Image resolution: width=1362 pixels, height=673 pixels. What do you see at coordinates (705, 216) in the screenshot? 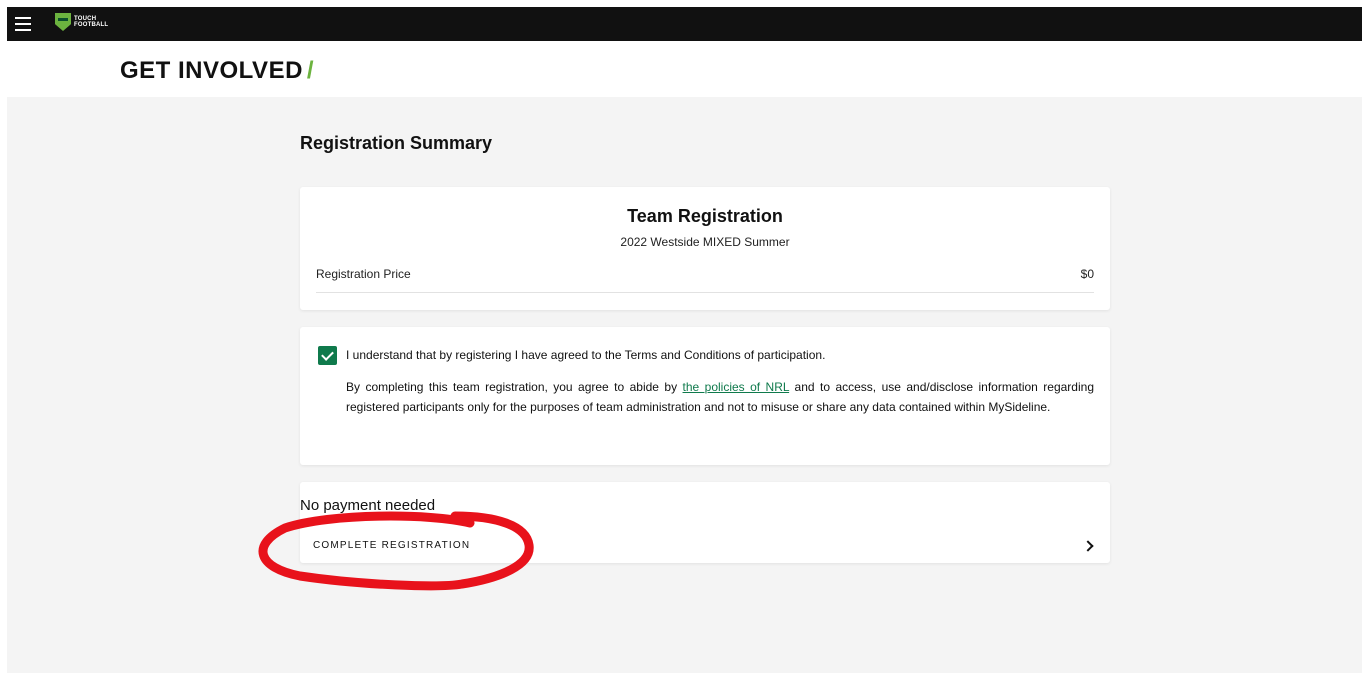
I see `summary-title: Team Registration` at bounding box center [705, 216].